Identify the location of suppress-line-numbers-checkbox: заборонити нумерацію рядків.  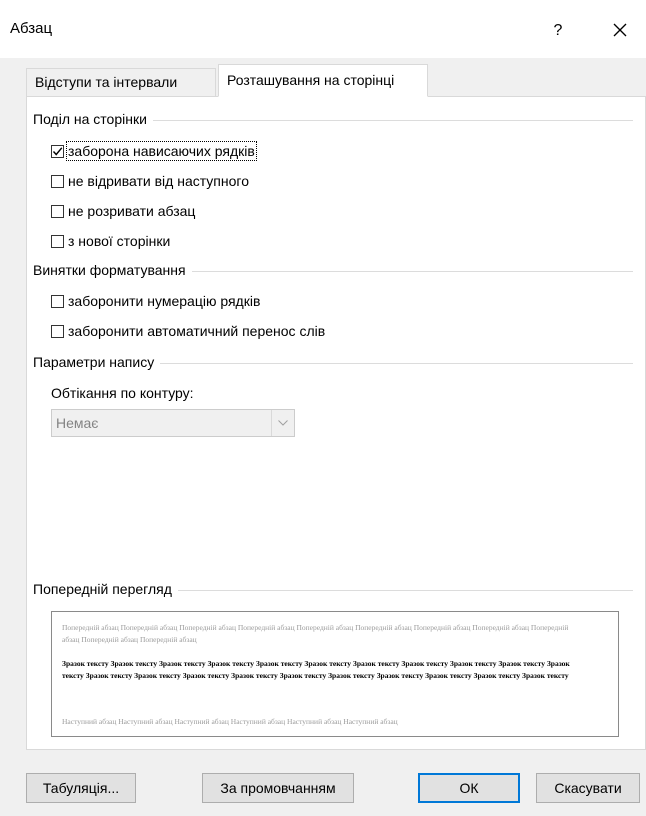
(155, 301).